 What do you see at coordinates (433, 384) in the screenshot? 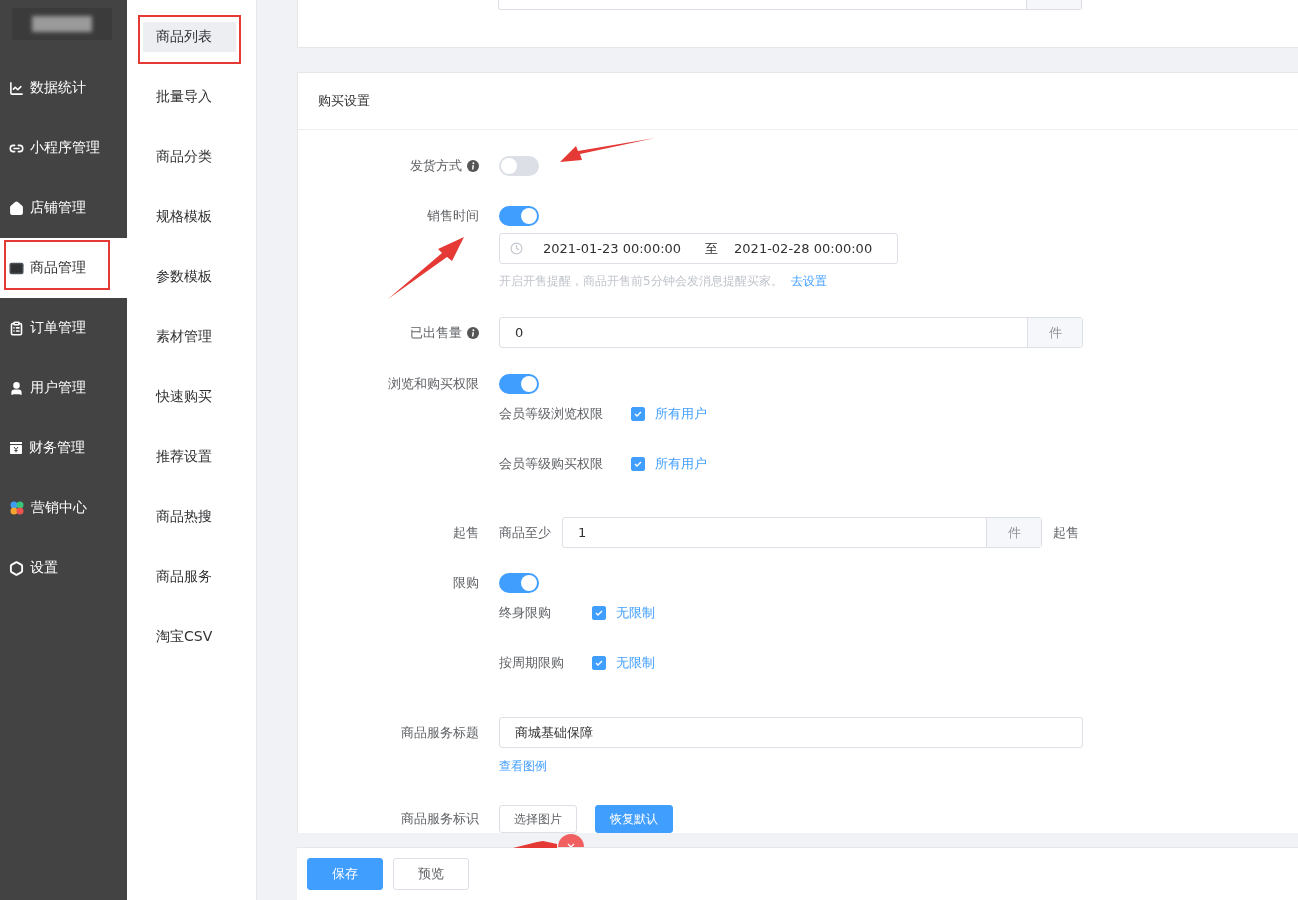
I see `field-label: 浏览和购买权限` at bounding box center [433, 384].